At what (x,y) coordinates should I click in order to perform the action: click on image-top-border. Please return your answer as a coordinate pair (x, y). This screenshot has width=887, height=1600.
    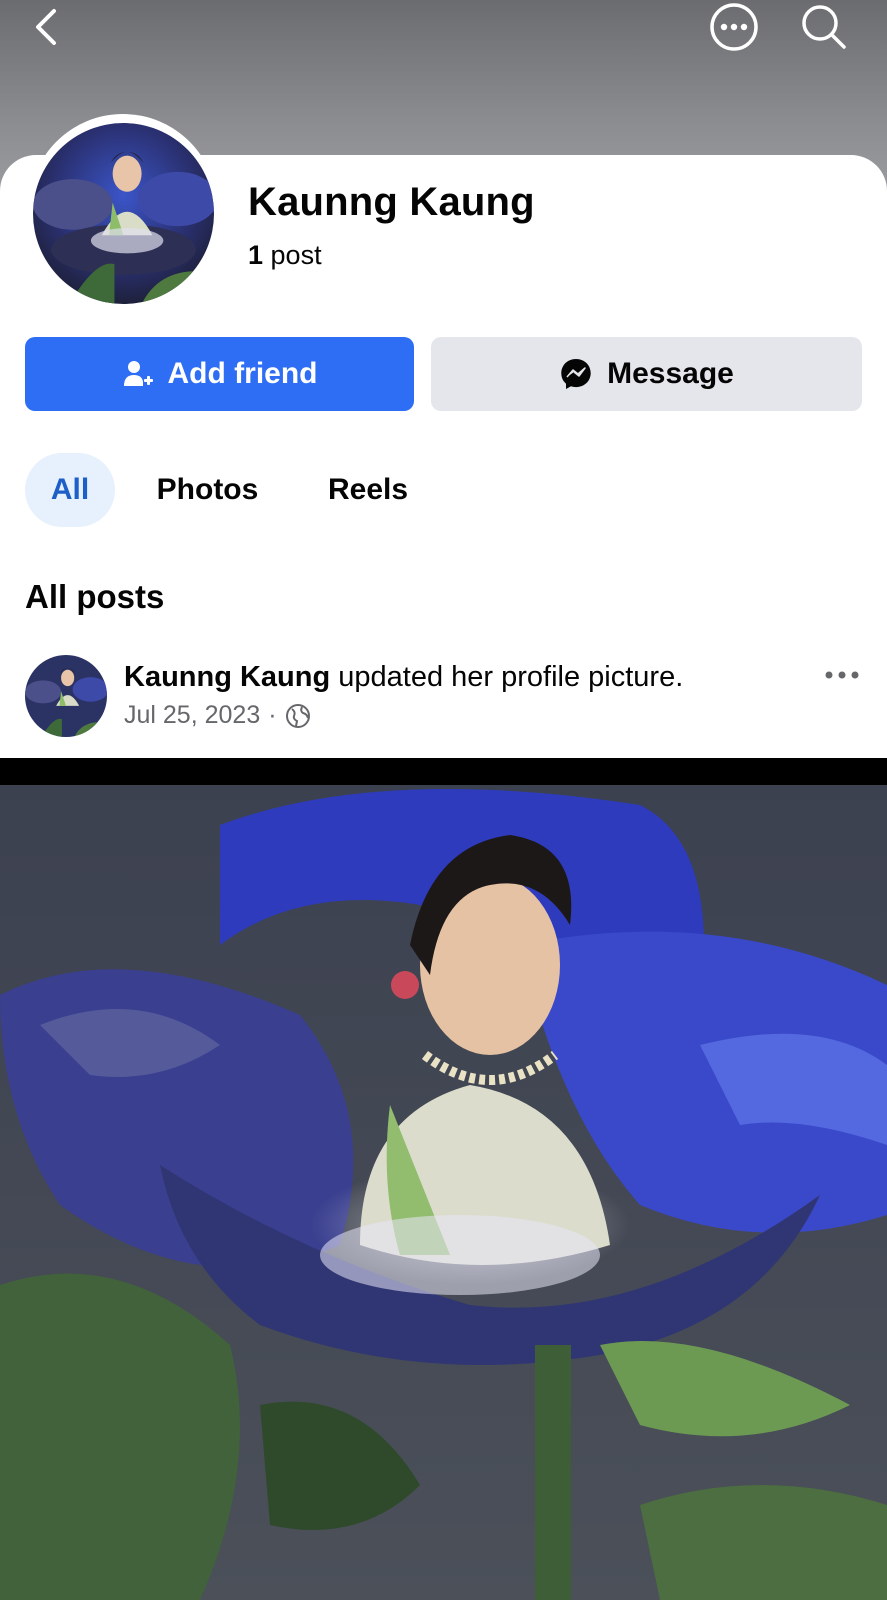
    Looking at the image, I should click on (443, 771).